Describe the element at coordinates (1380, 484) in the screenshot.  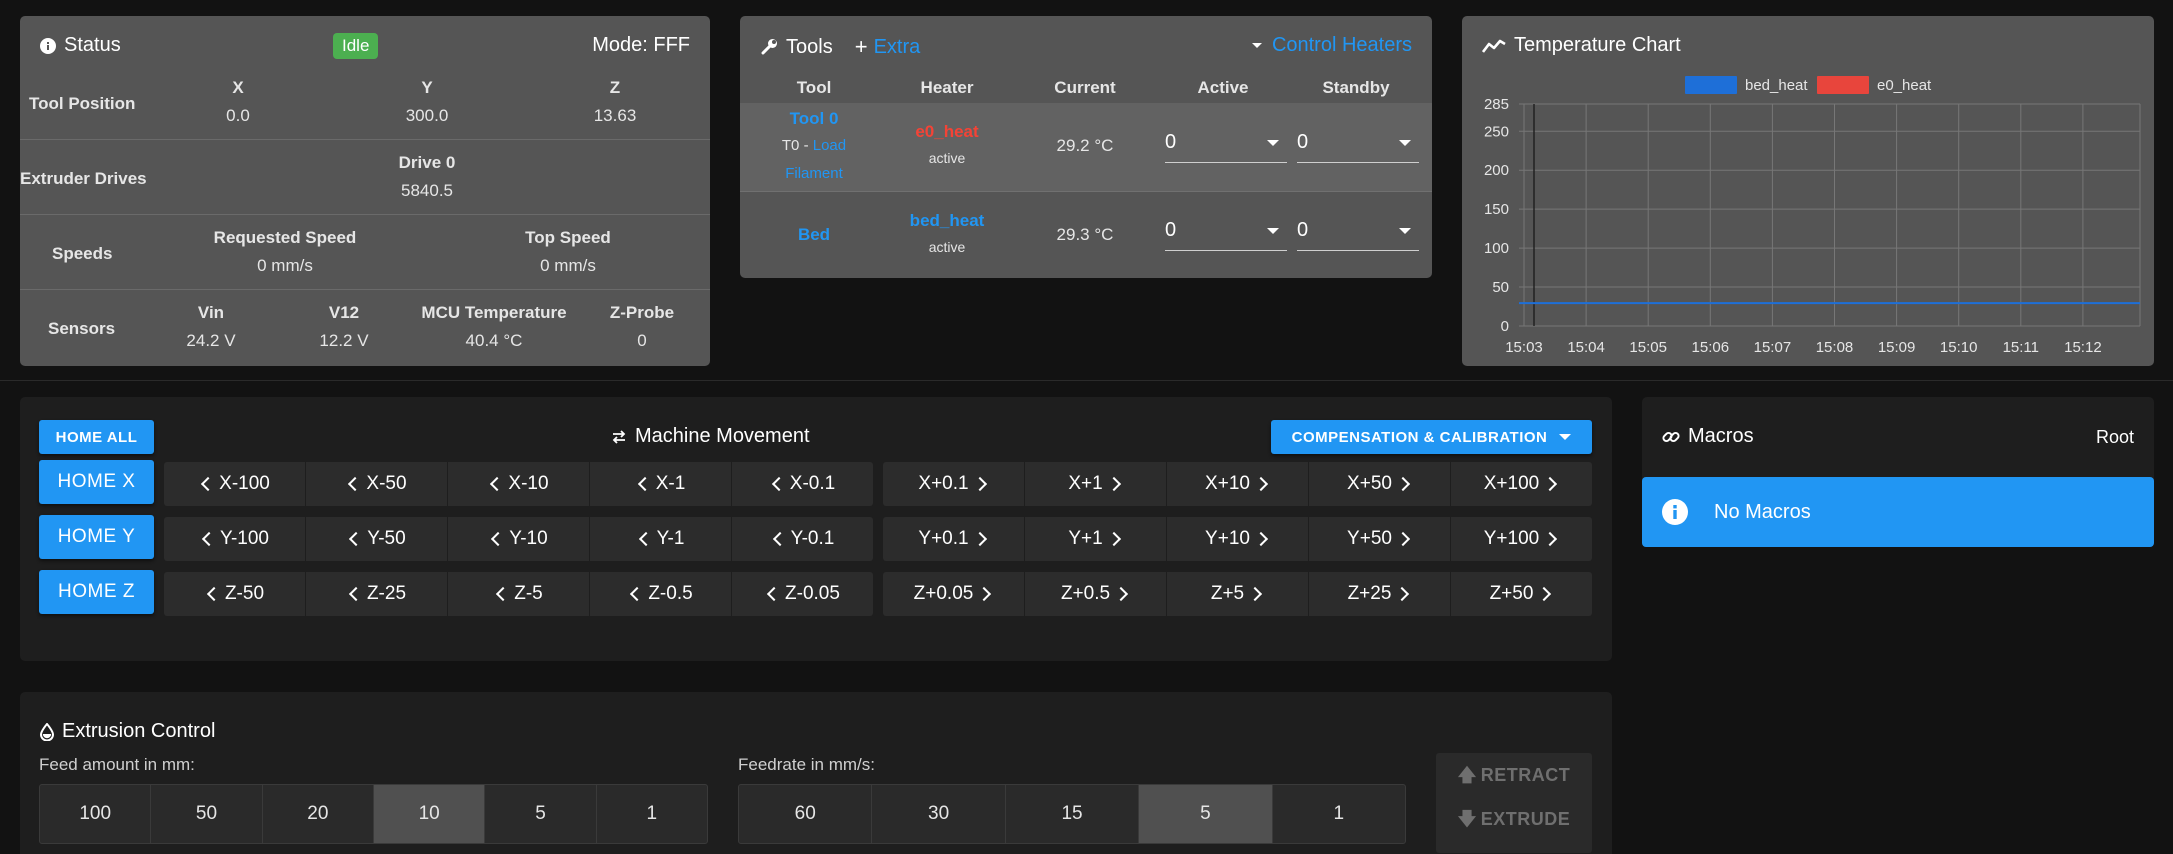
I see `jog-button: X+50` at that location.